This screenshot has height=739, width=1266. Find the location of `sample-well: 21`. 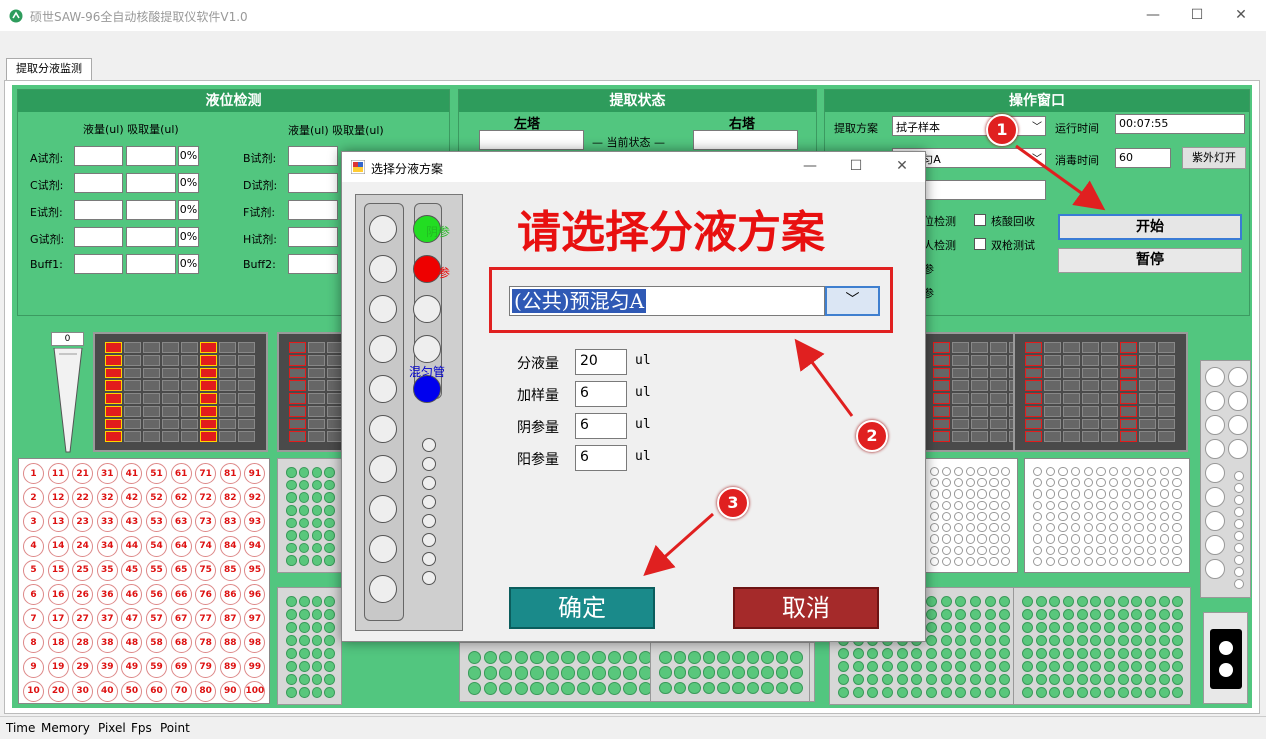

sample-well: 21 is located at coordinates (83, 473).